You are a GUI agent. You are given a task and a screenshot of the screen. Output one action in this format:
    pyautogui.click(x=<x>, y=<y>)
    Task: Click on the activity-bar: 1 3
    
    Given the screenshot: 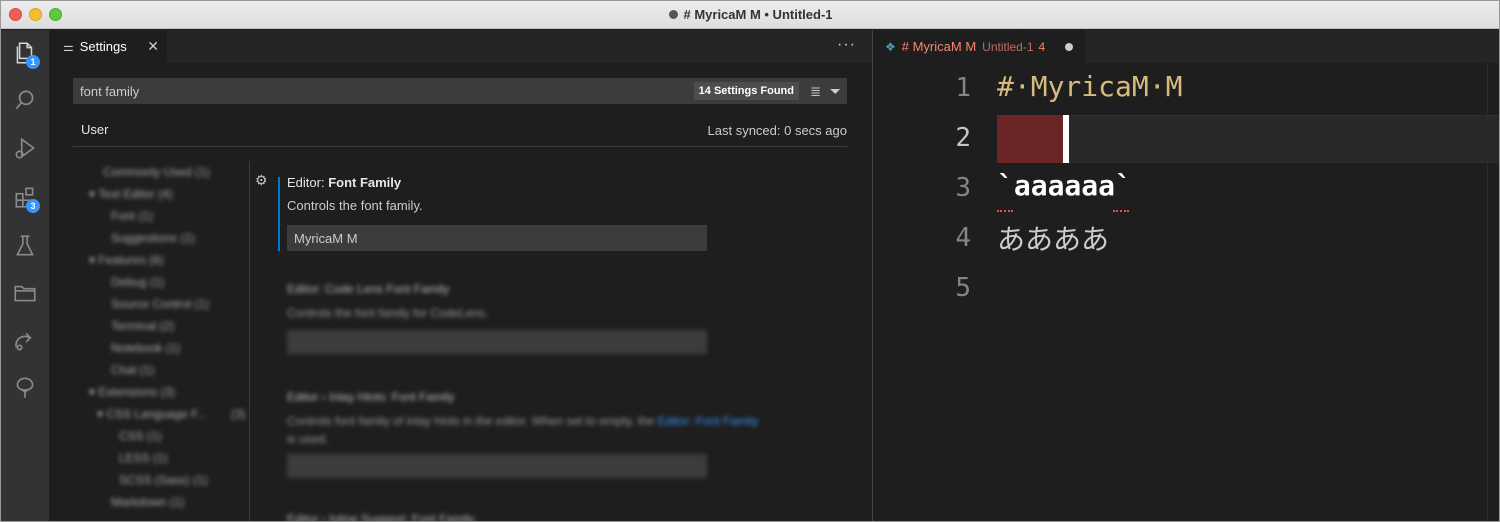 What is the action you would take?
    pyautogui.click(x=25, y=275)
    